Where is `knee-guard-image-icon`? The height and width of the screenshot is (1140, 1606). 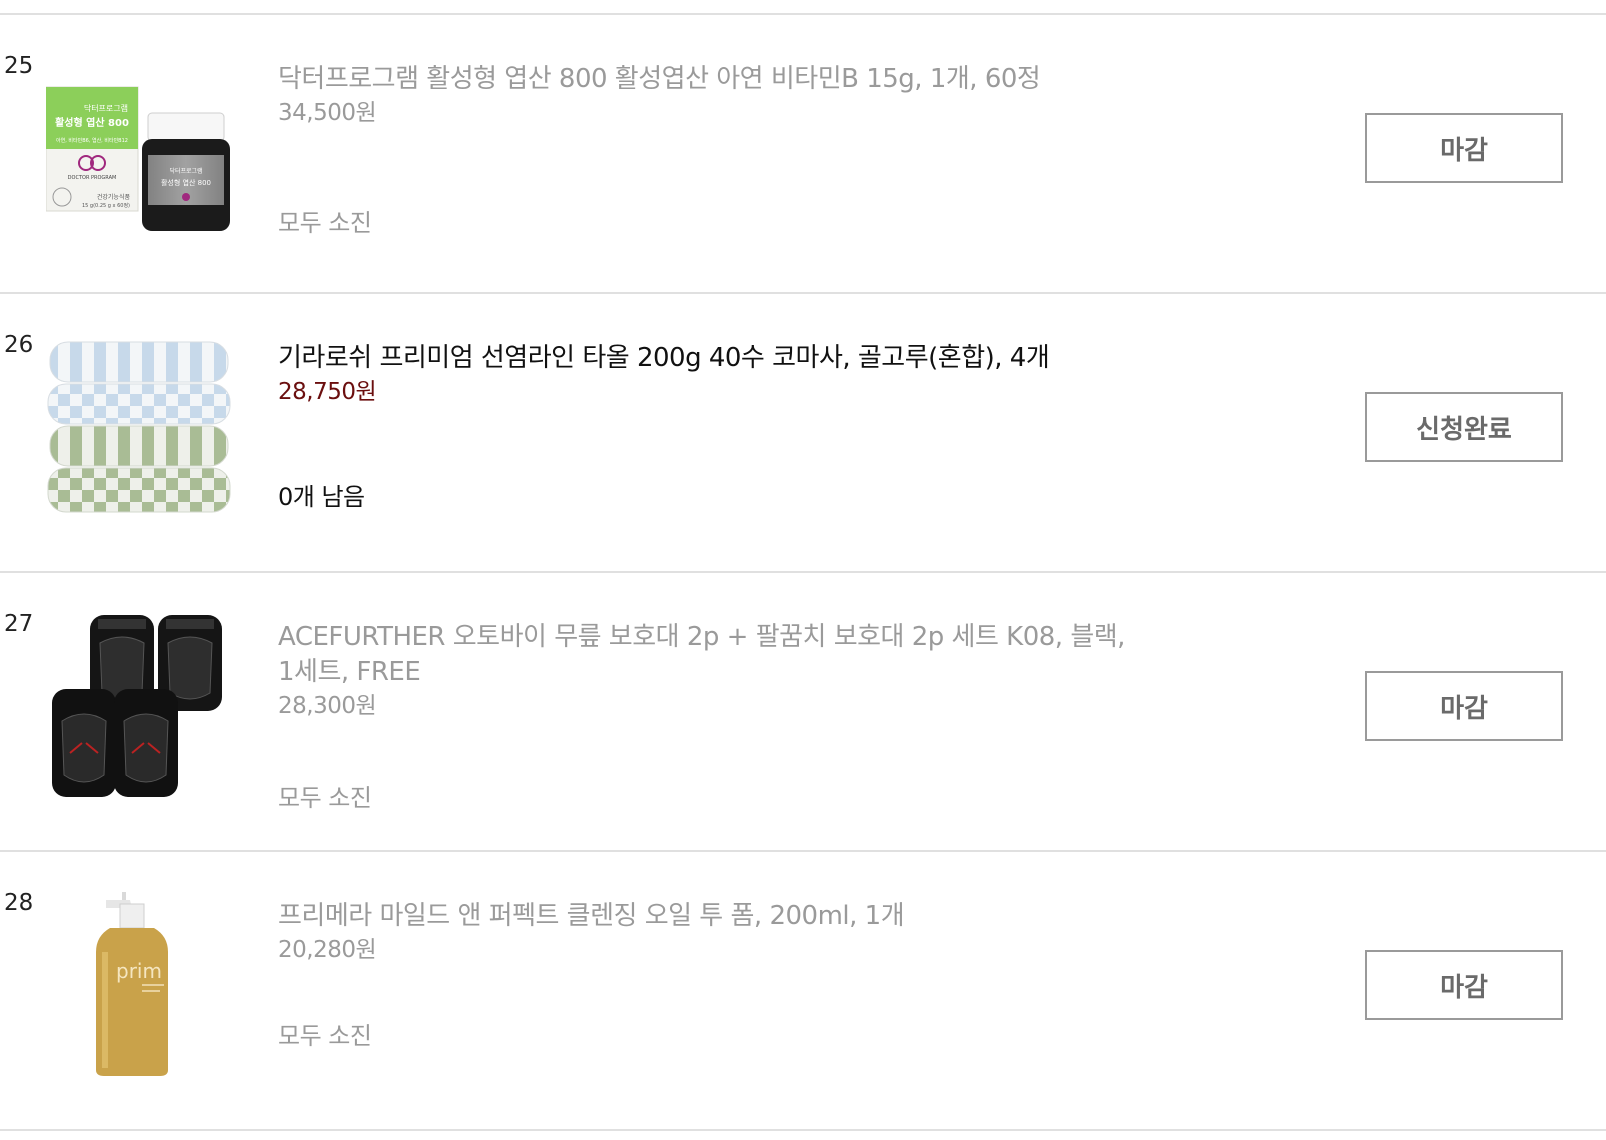 knee-guard-image-icon is located at coordinates (137, 706).